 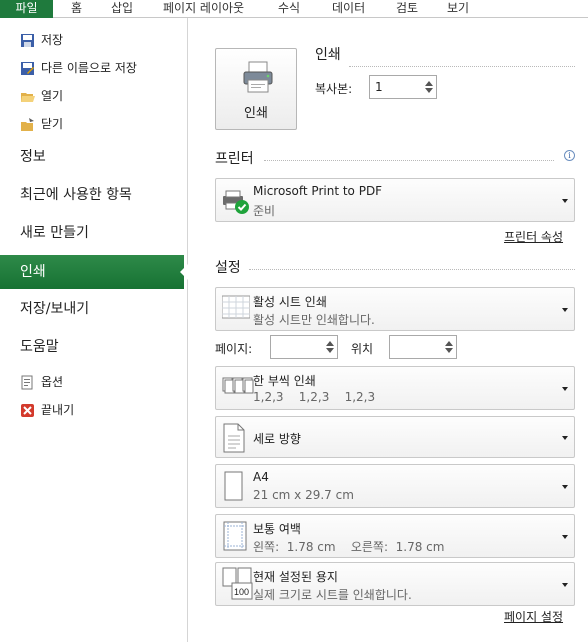 What do you see at coordinates (52, 124) in the screenshot?
I see `nav-close-label: 닫기` at bounding box center [52, 124].